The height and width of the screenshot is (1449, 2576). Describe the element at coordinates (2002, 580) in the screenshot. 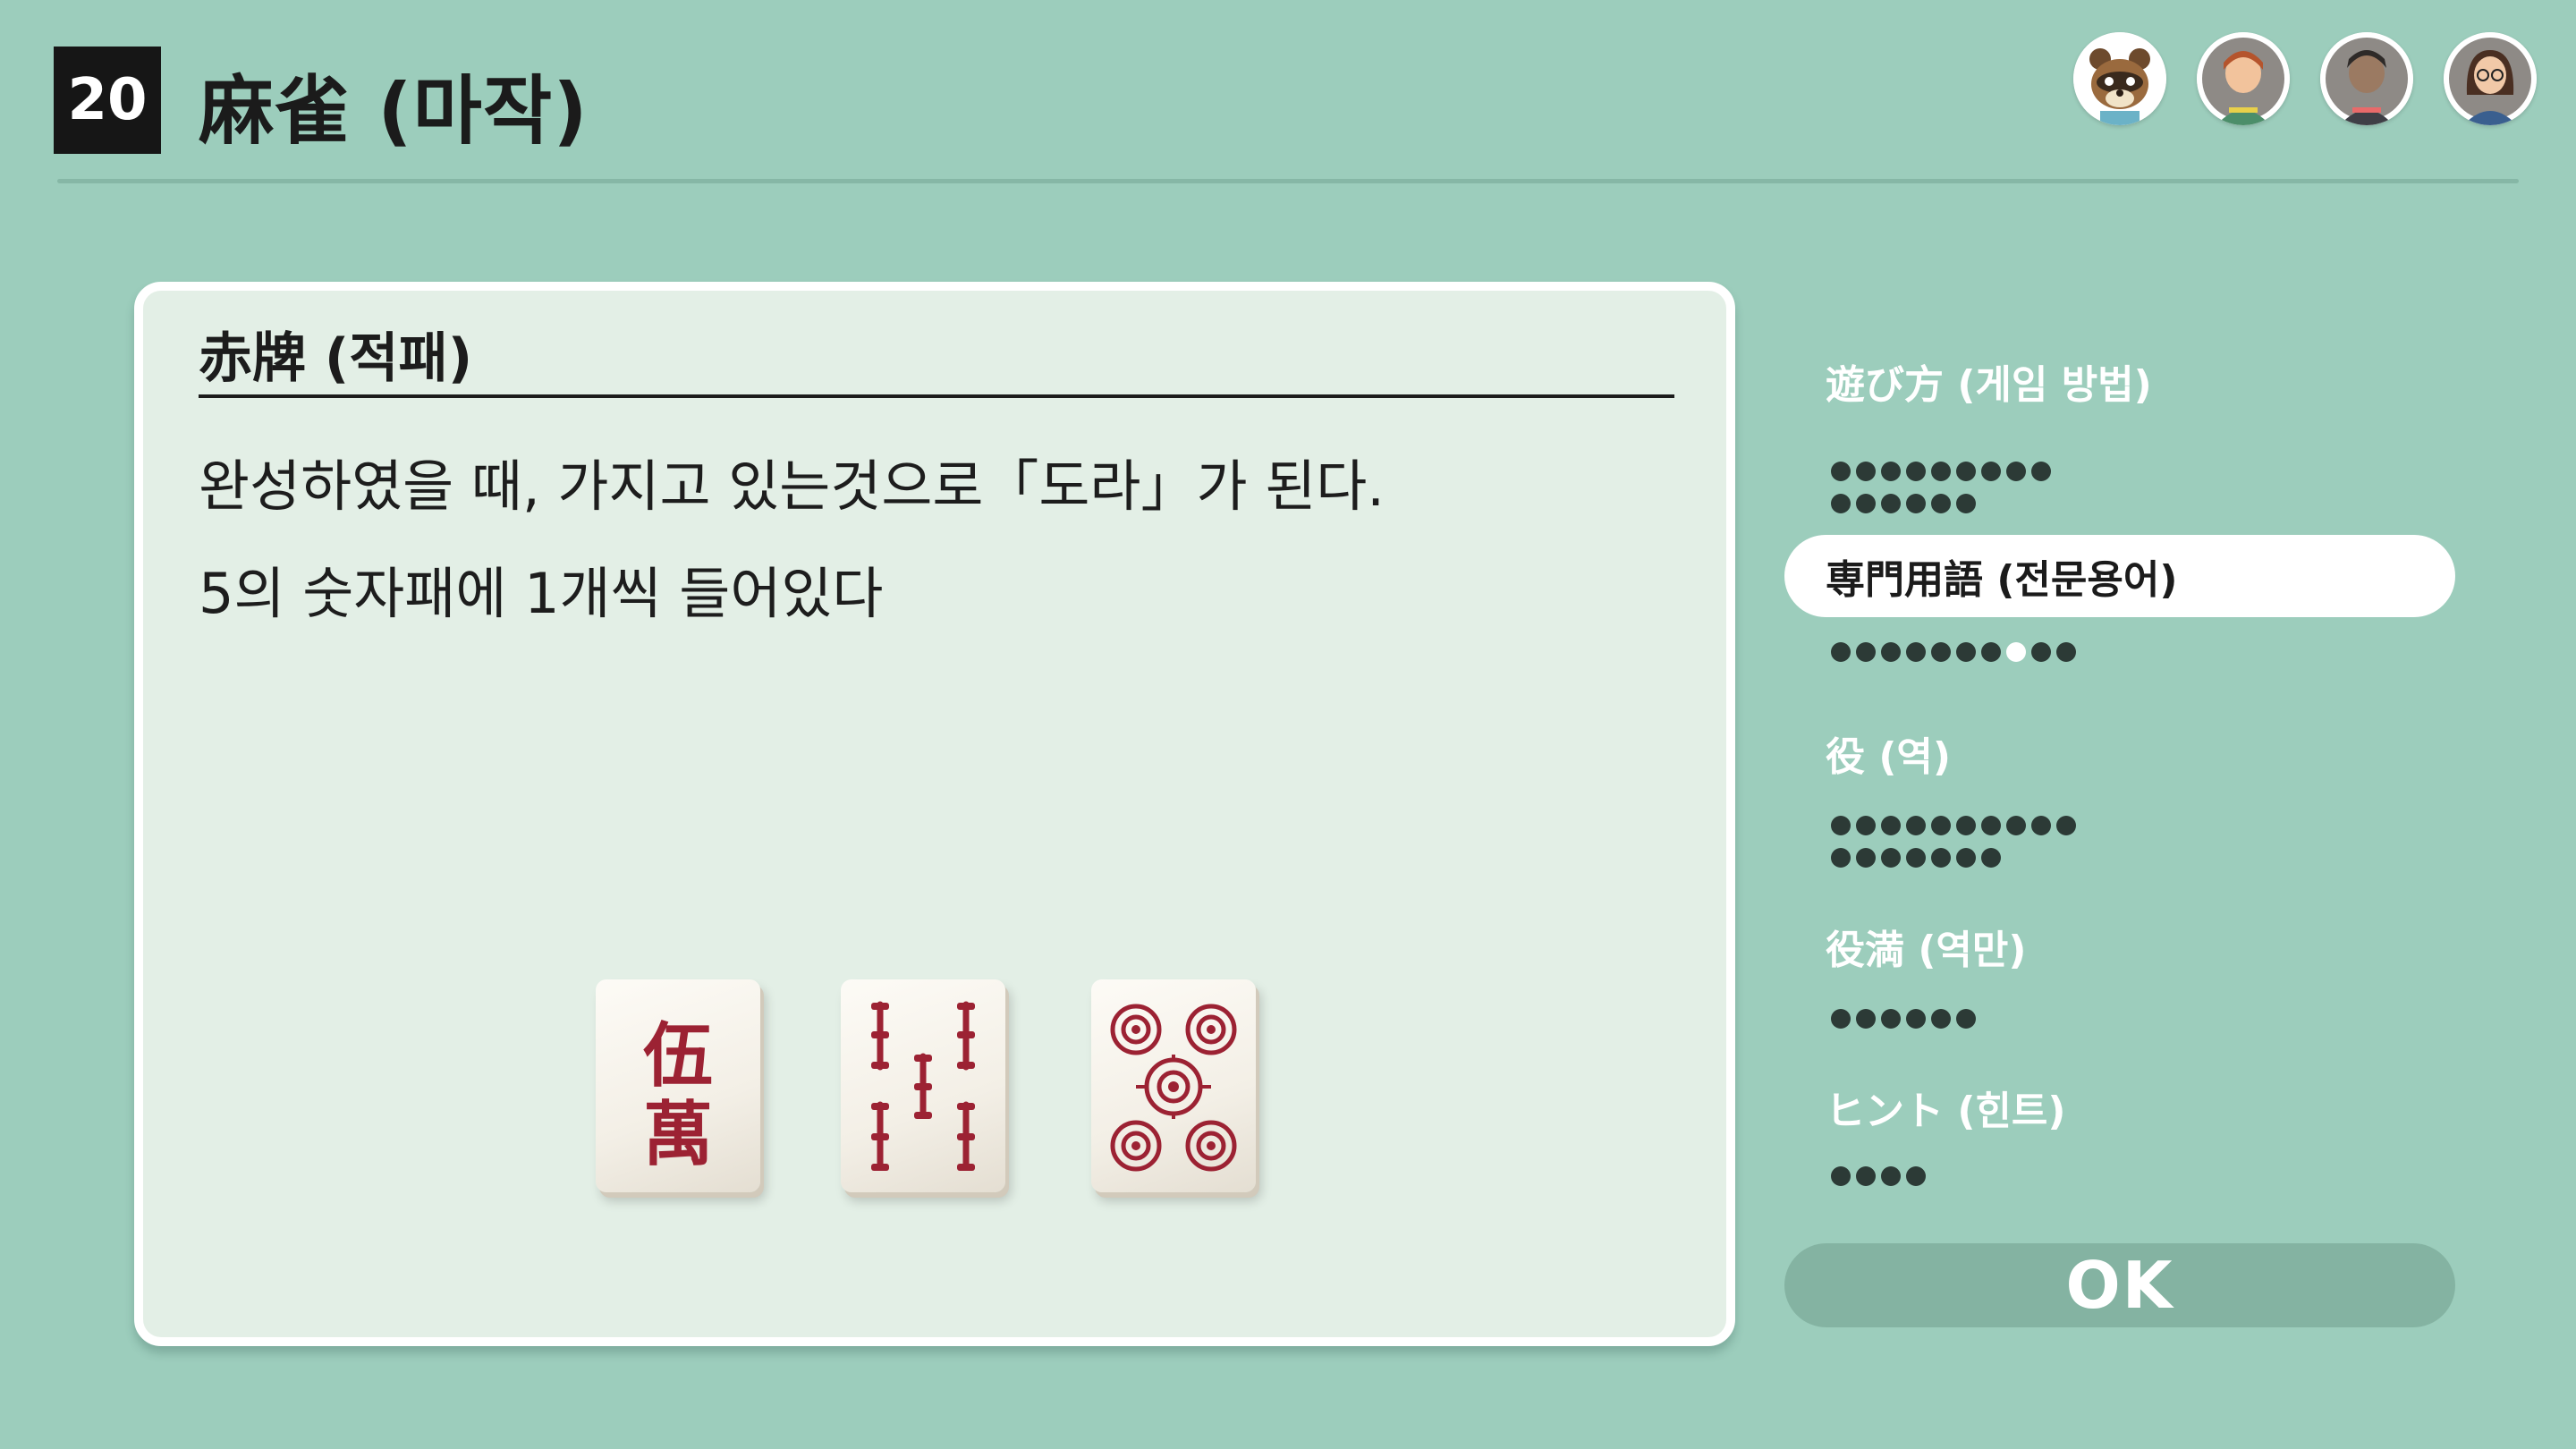

I see `category-label: 専門用語 (전문용어)` at that location.